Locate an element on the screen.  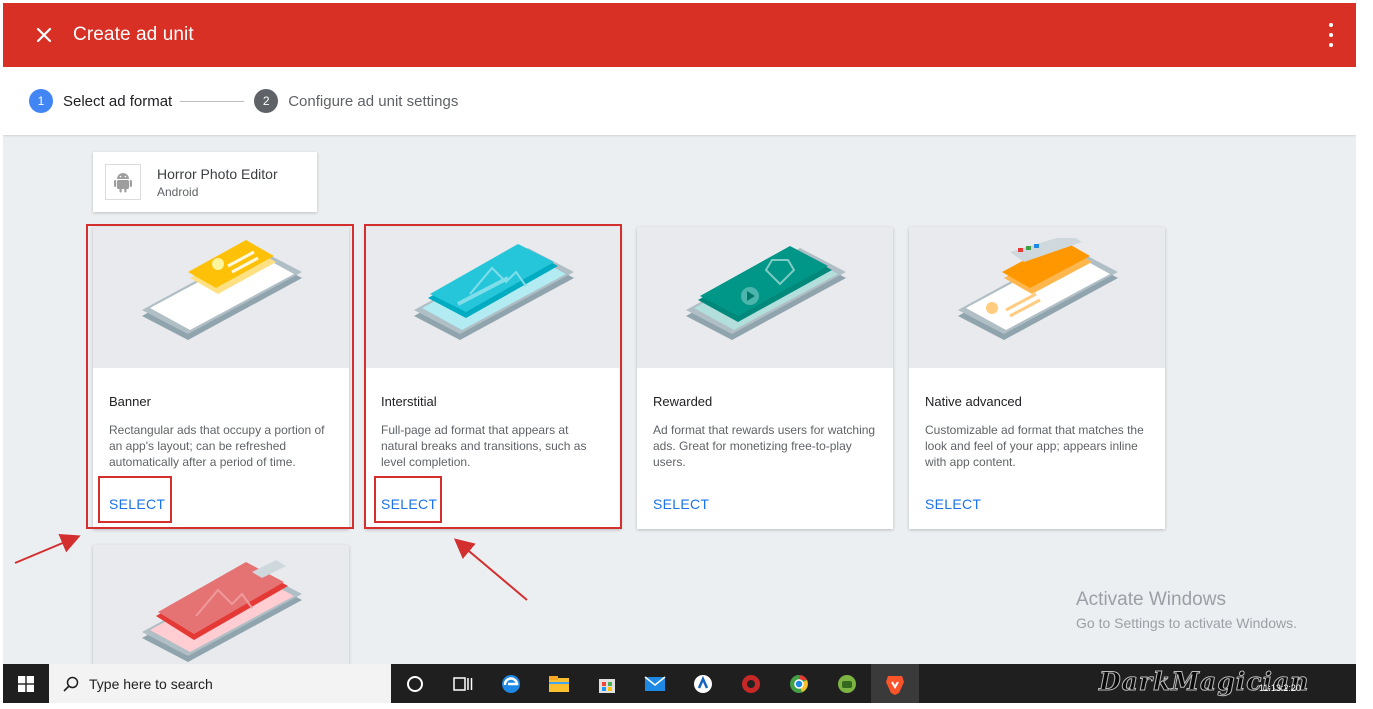
brave-icon is located at coordinates (895, 683).